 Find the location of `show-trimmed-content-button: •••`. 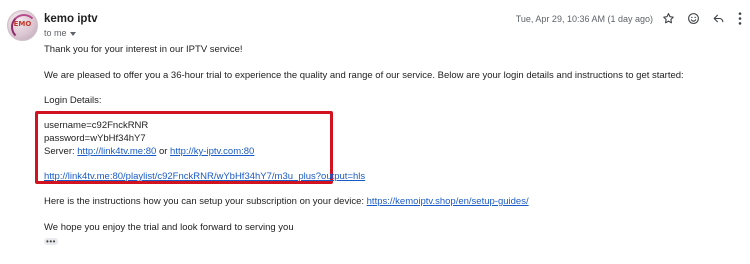

show-trimmed-content-button: ••• is located at coordinates (51, 242).